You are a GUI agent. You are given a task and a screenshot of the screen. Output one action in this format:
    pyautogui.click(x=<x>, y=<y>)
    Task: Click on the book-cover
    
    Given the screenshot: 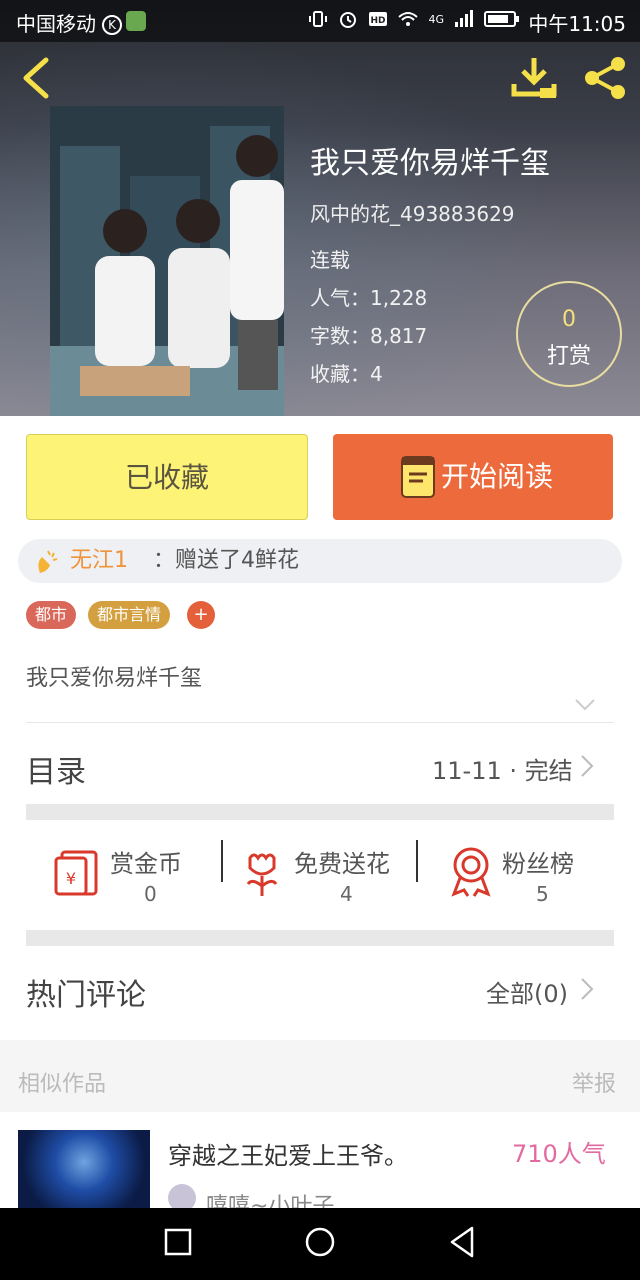 What is the action you would take?
    pyautogui.click(x=167, y=261)
    